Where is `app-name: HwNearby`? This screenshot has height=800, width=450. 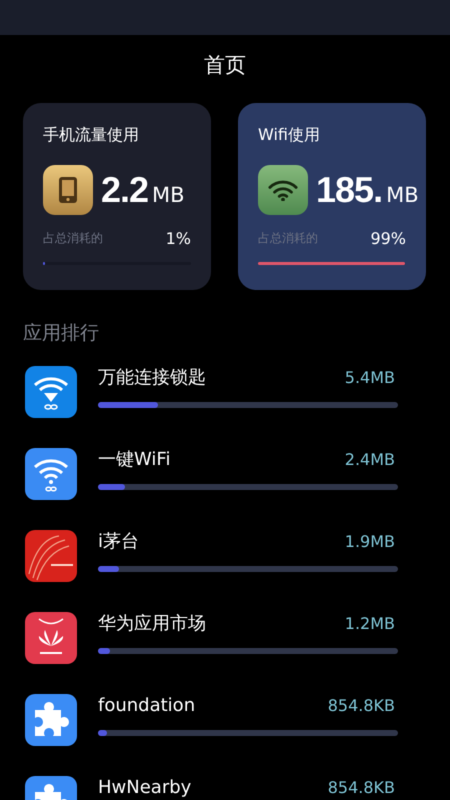
app-name: HwNearby is located at coordinates (145, 787).